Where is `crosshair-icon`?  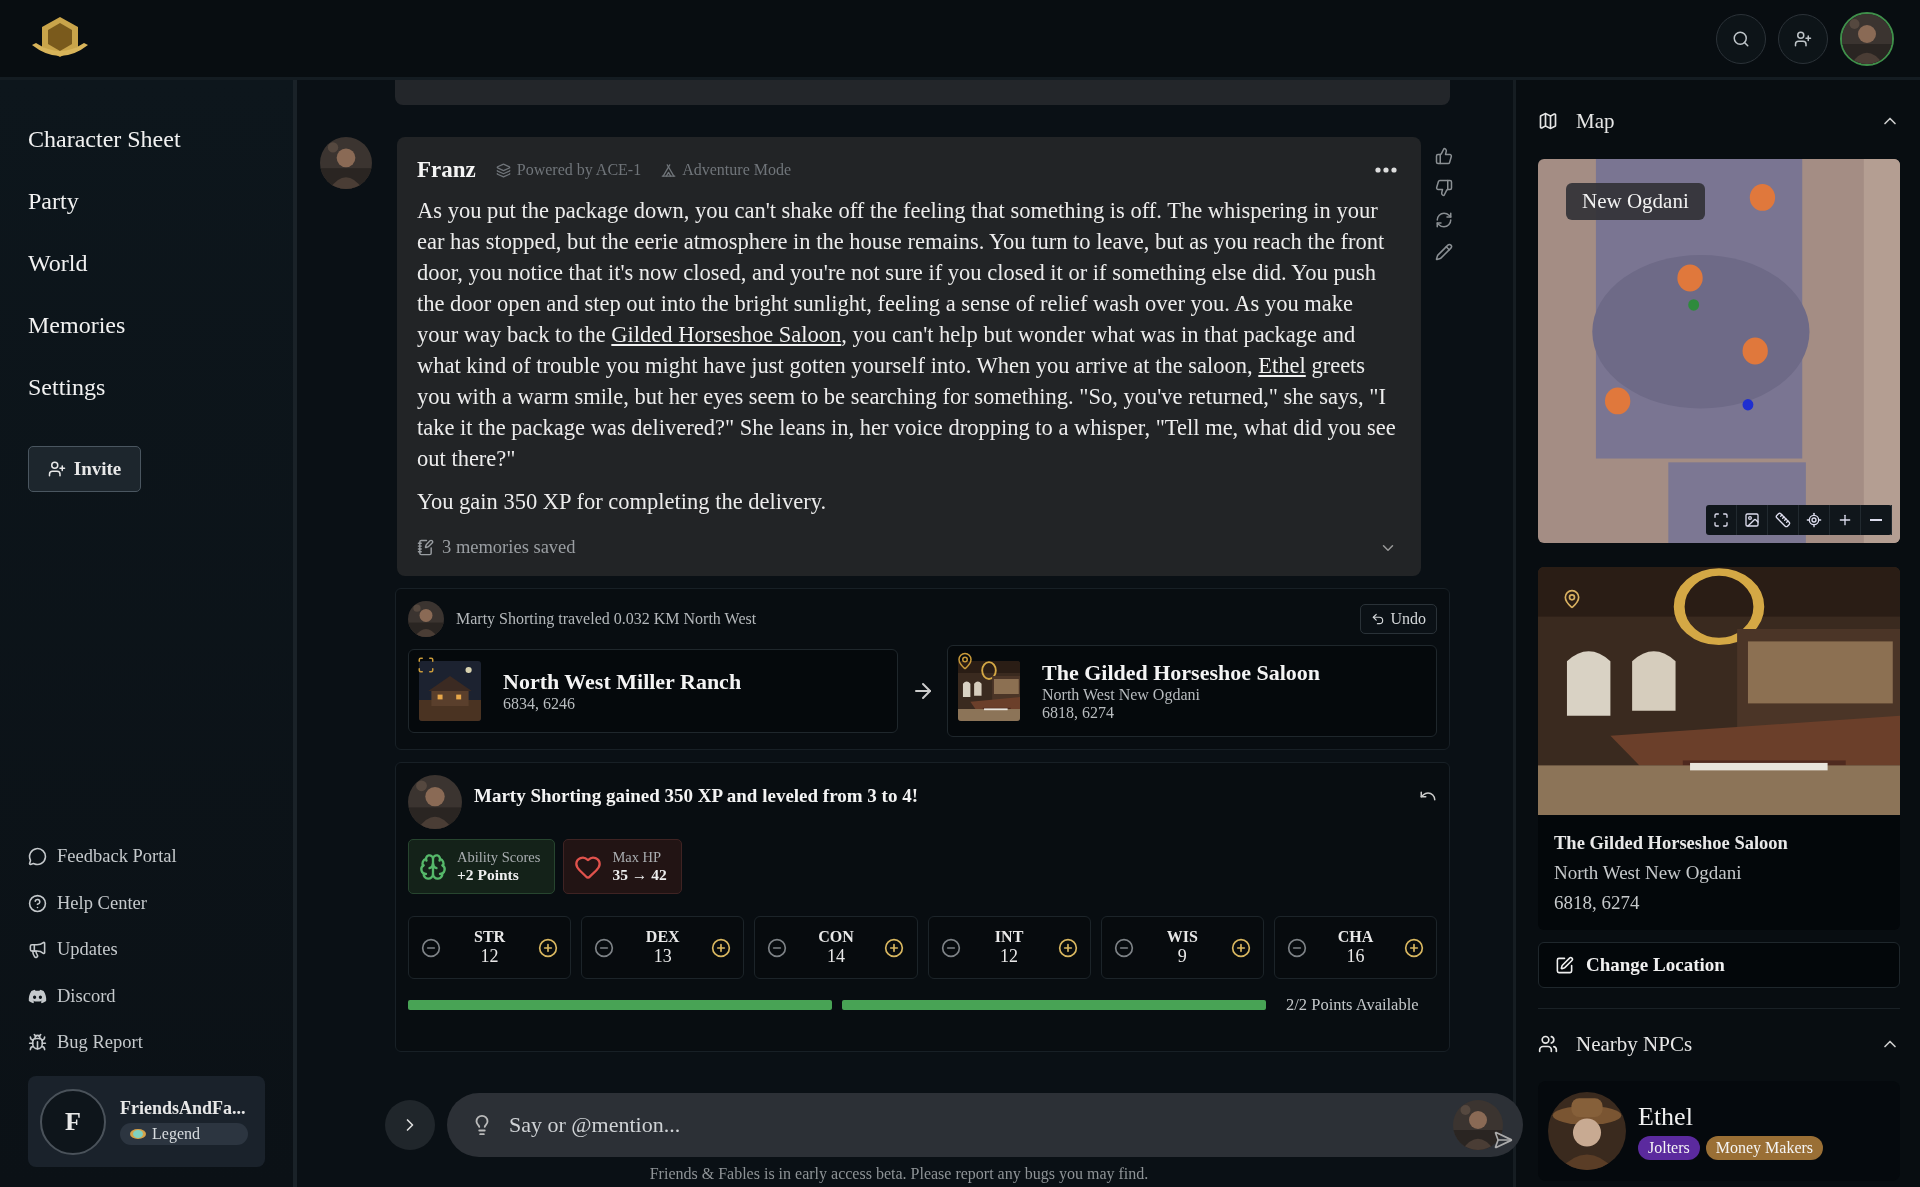 crosshair-icon is located at coordinates (1814, 520).